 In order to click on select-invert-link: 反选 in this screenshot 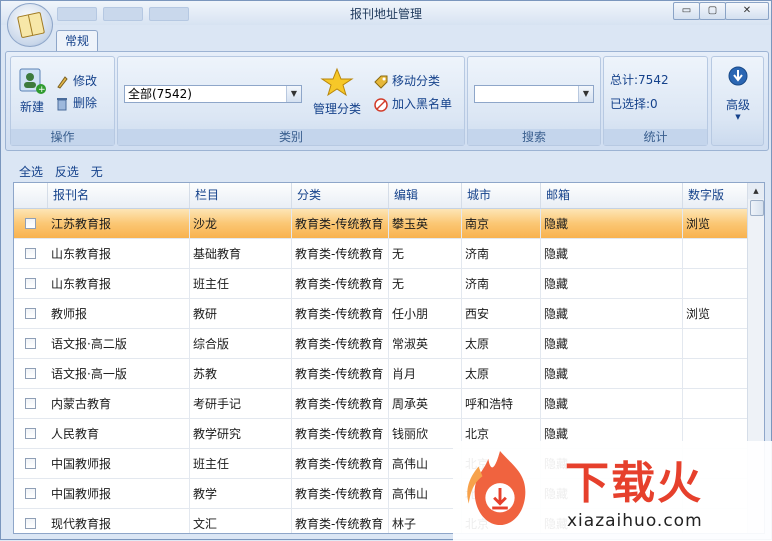, I will do `click(67, 172)`.